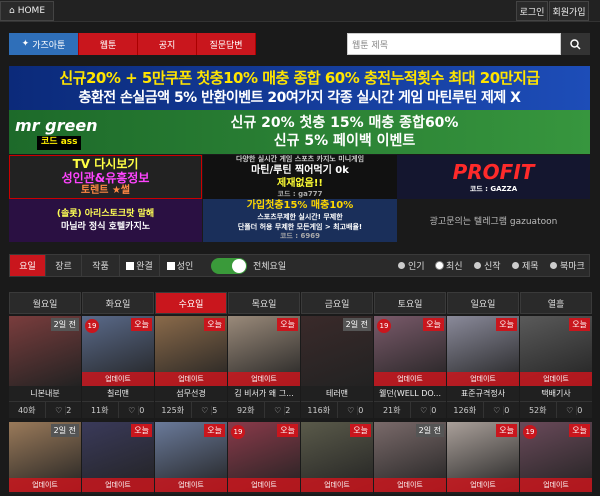 The image size is (600, 496). Describe the element at coordinates (454, 44) in the screenshot. I see `search-input: 웹툰 제목` at that location.